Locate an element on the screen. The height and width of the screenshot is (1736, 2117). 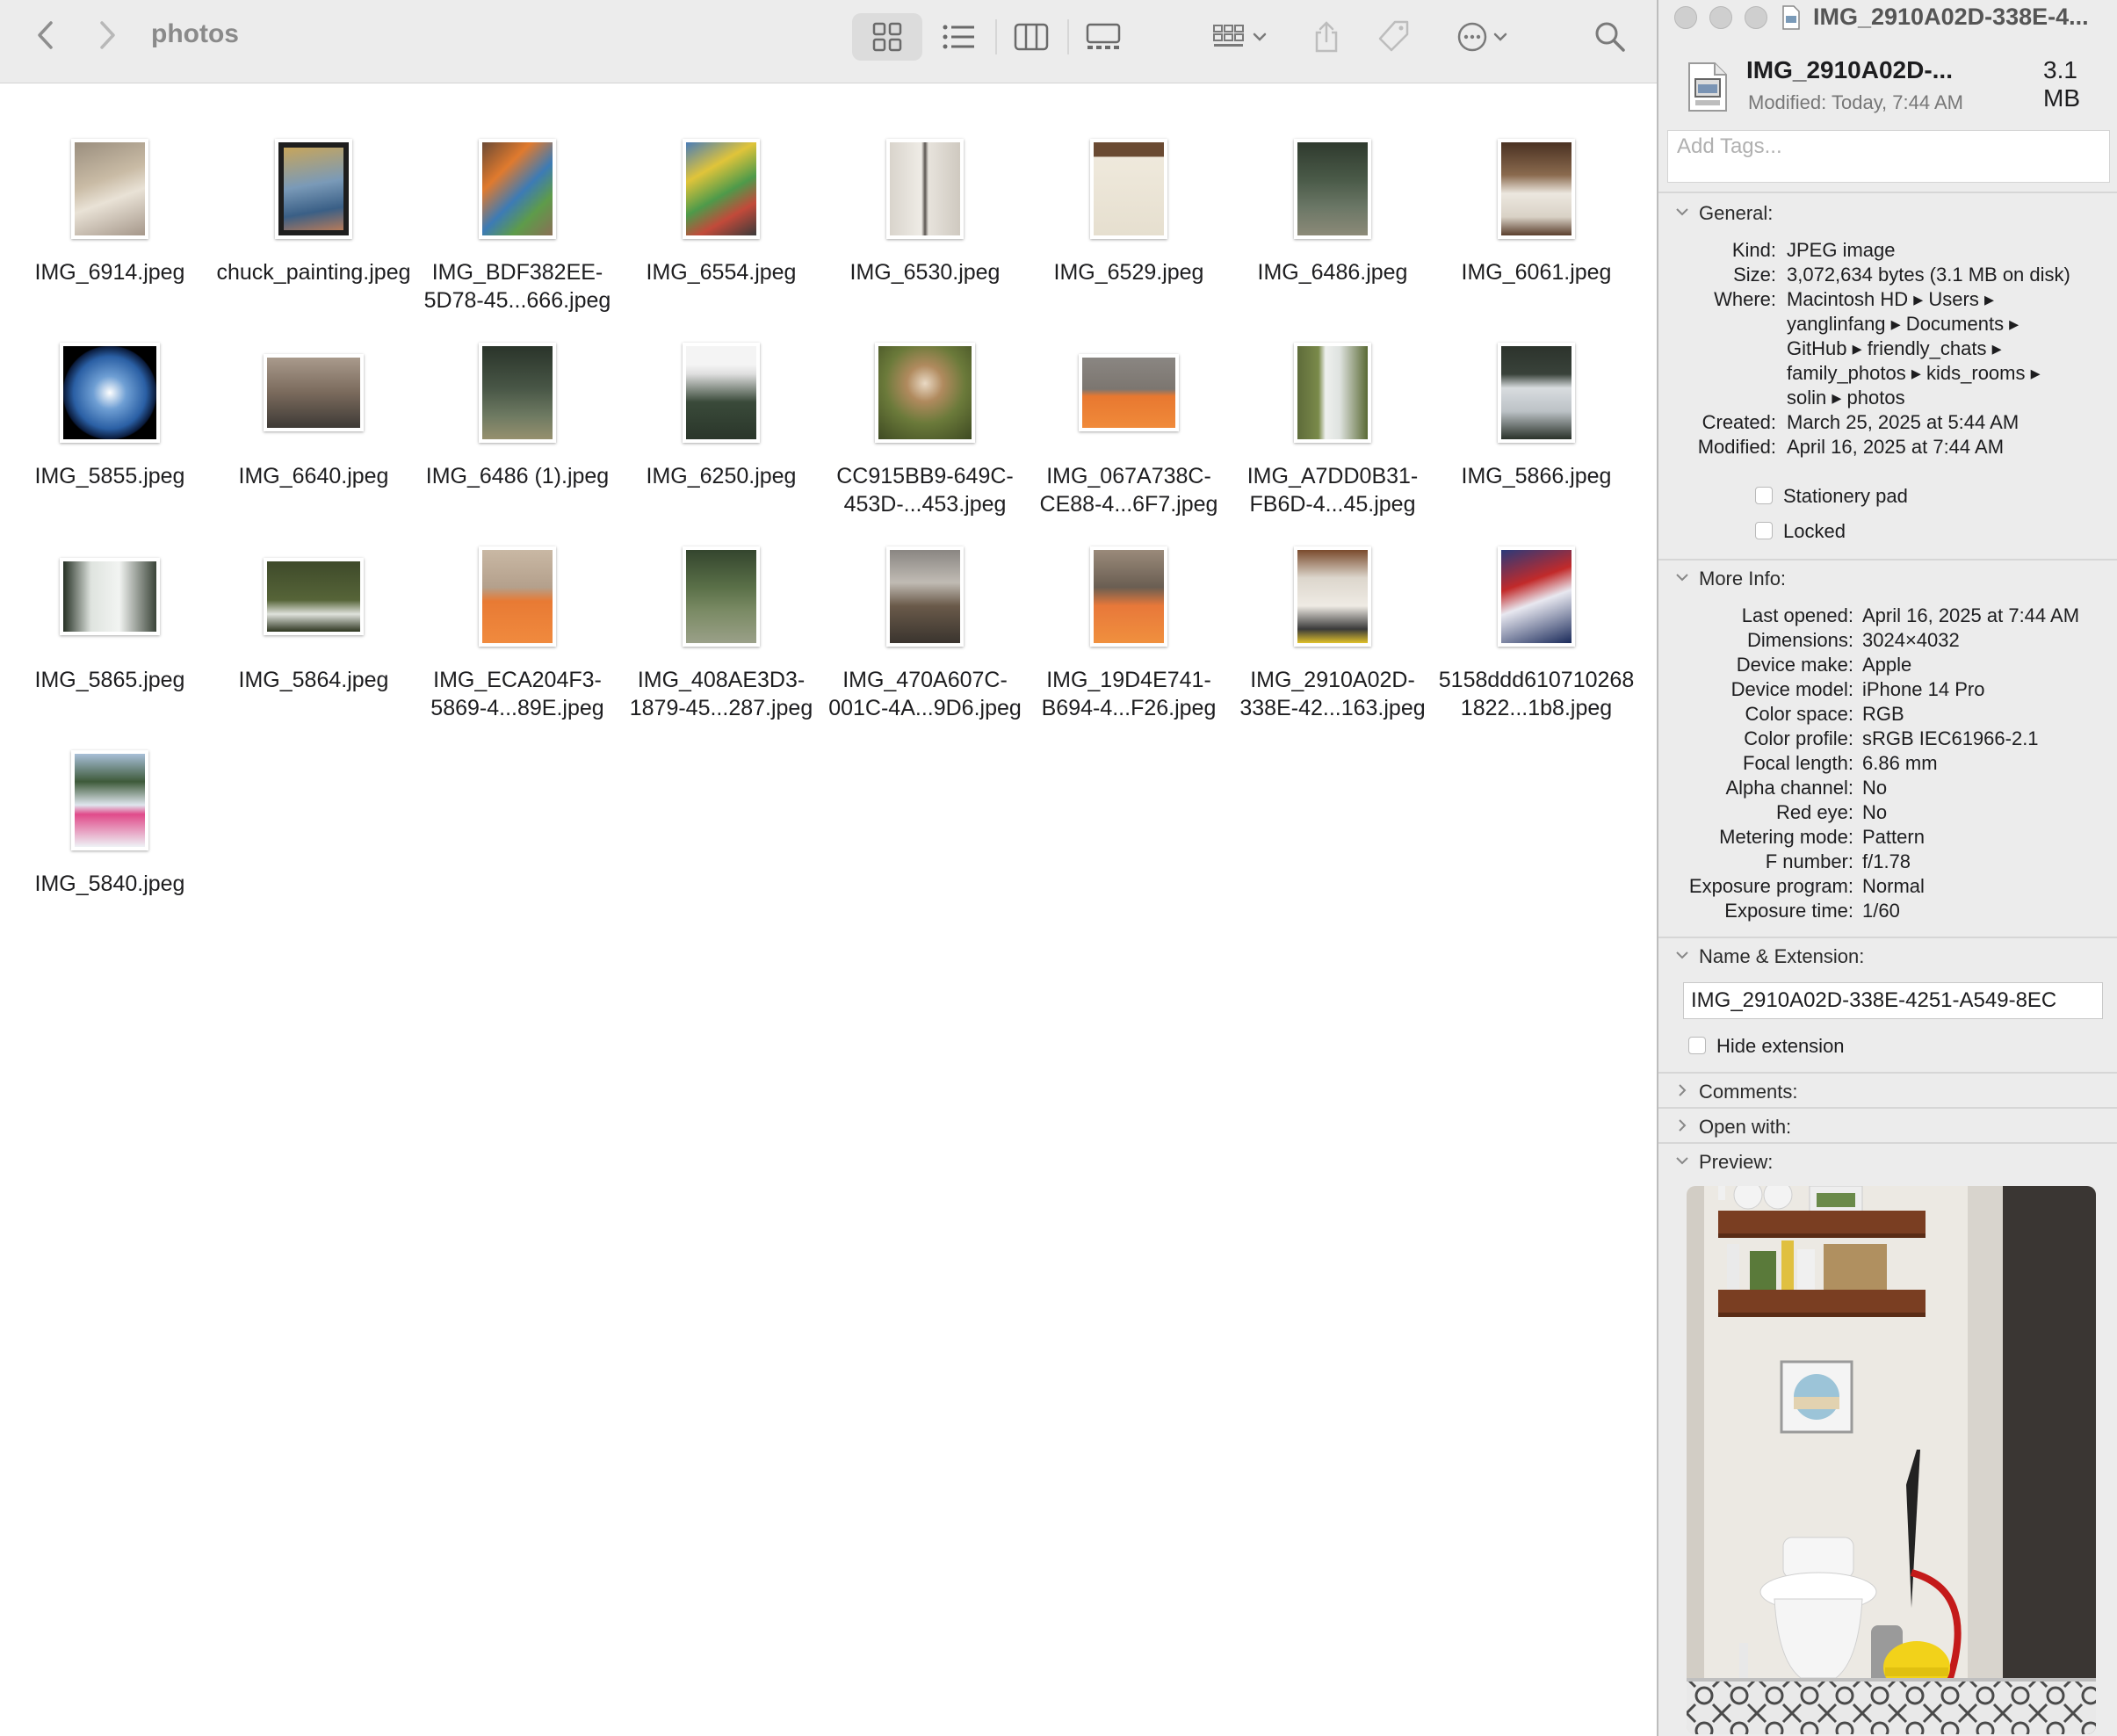
info-file-size: 3.1 MB is located at coordinates (2061, 84).